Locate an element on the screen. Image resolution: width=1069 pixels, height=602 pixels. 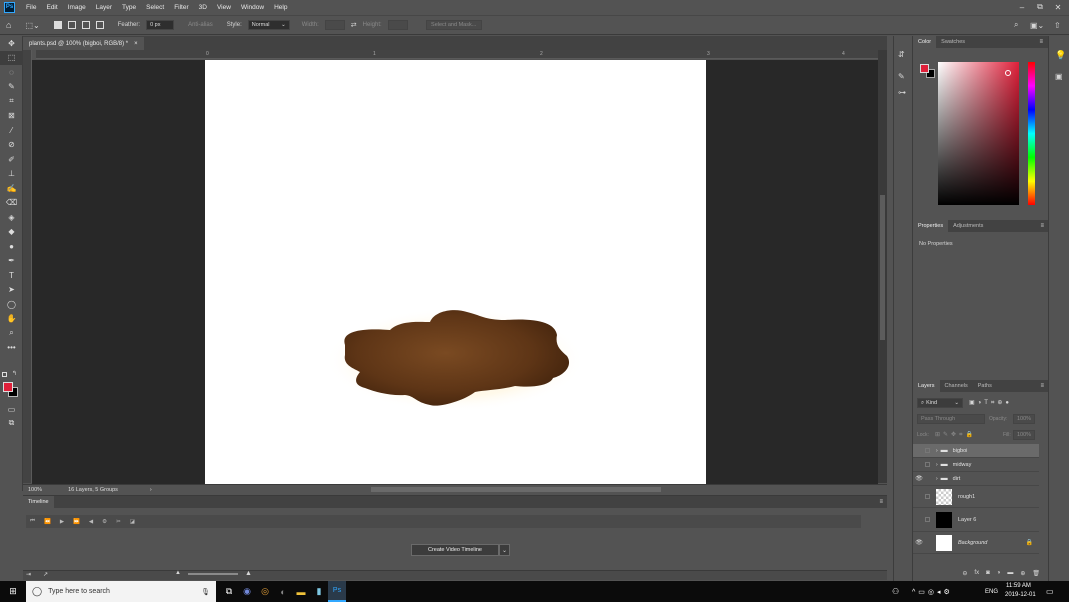
add-mask-icon: ◙ is located at coordinates (988, 573).